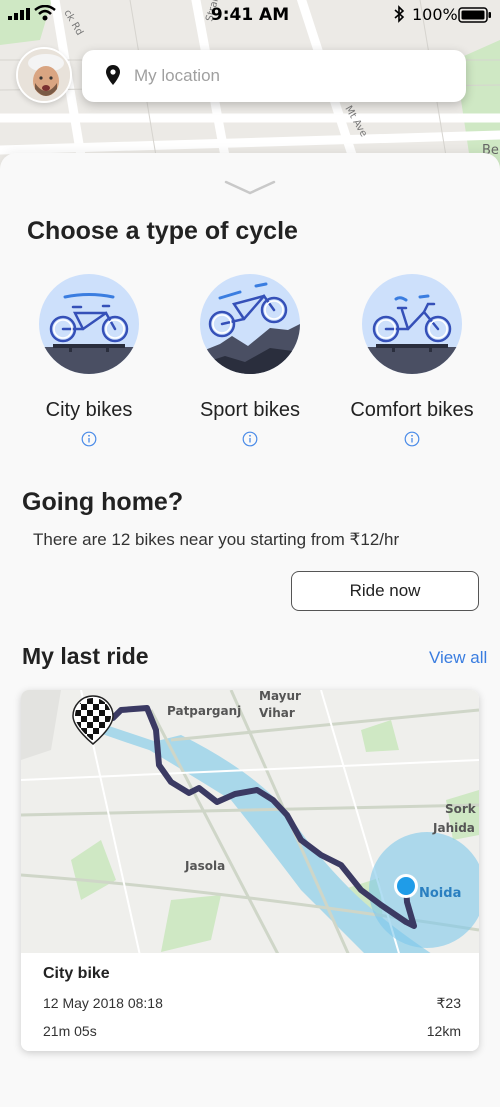  I want to click on ride-now-button: Ride now, so click(385, 591).